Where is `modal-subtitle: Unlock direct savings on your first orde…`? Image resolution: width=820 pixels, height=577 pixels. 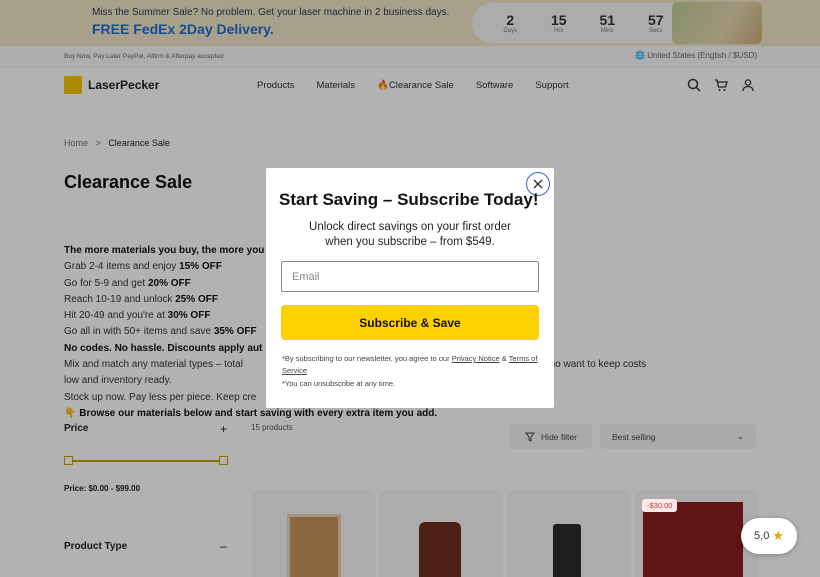
modal-subtitle: Unlock direct savings on your first orde… is located at coordinates (410, 234).